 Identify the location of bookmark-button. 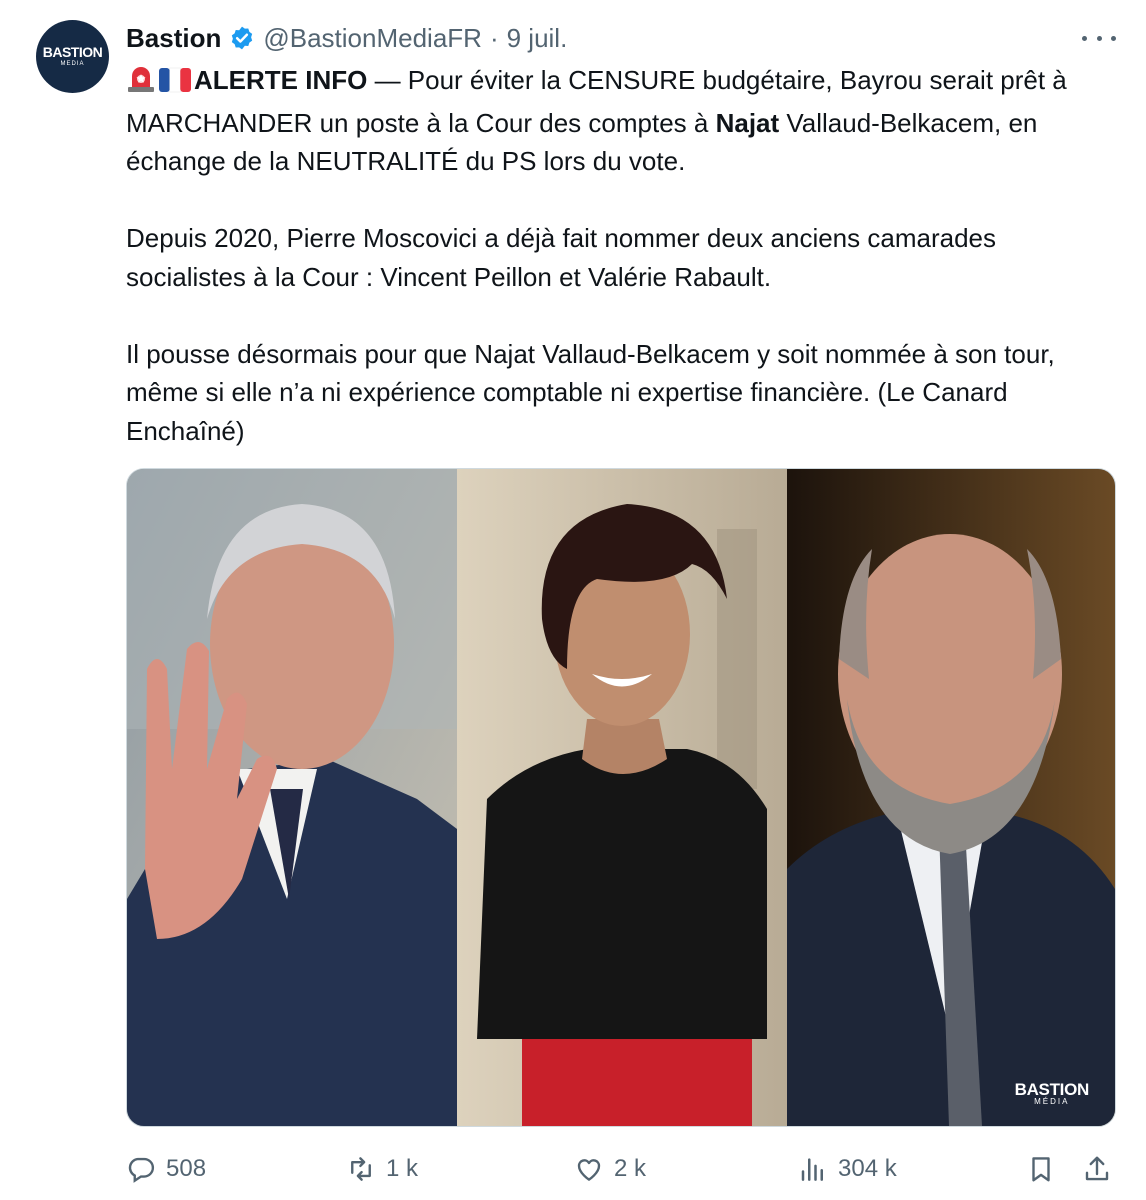
(1041, 1169).